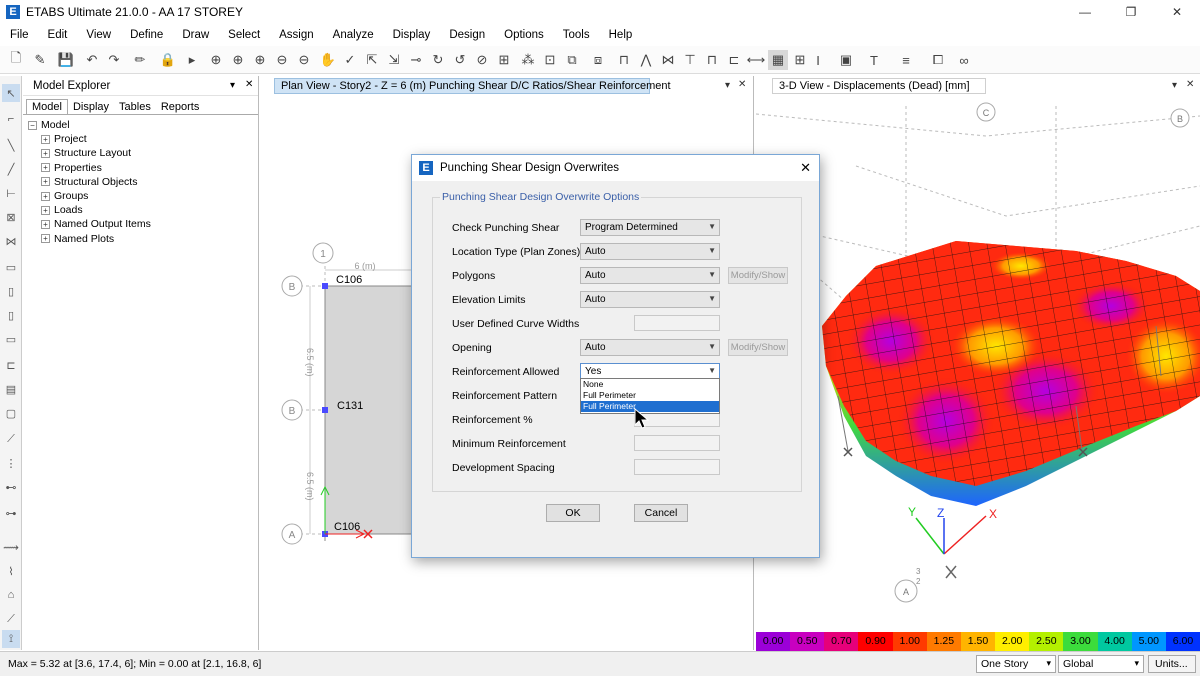  I want to click on pencil-icon: ✏, so click(140, 60).